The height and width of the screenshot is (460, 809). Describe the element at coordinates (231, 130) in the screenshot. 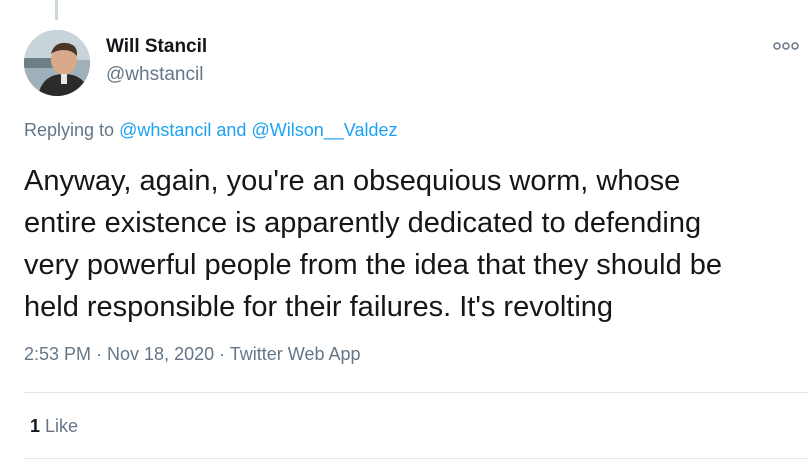

I see `replying-and: and` at that location.